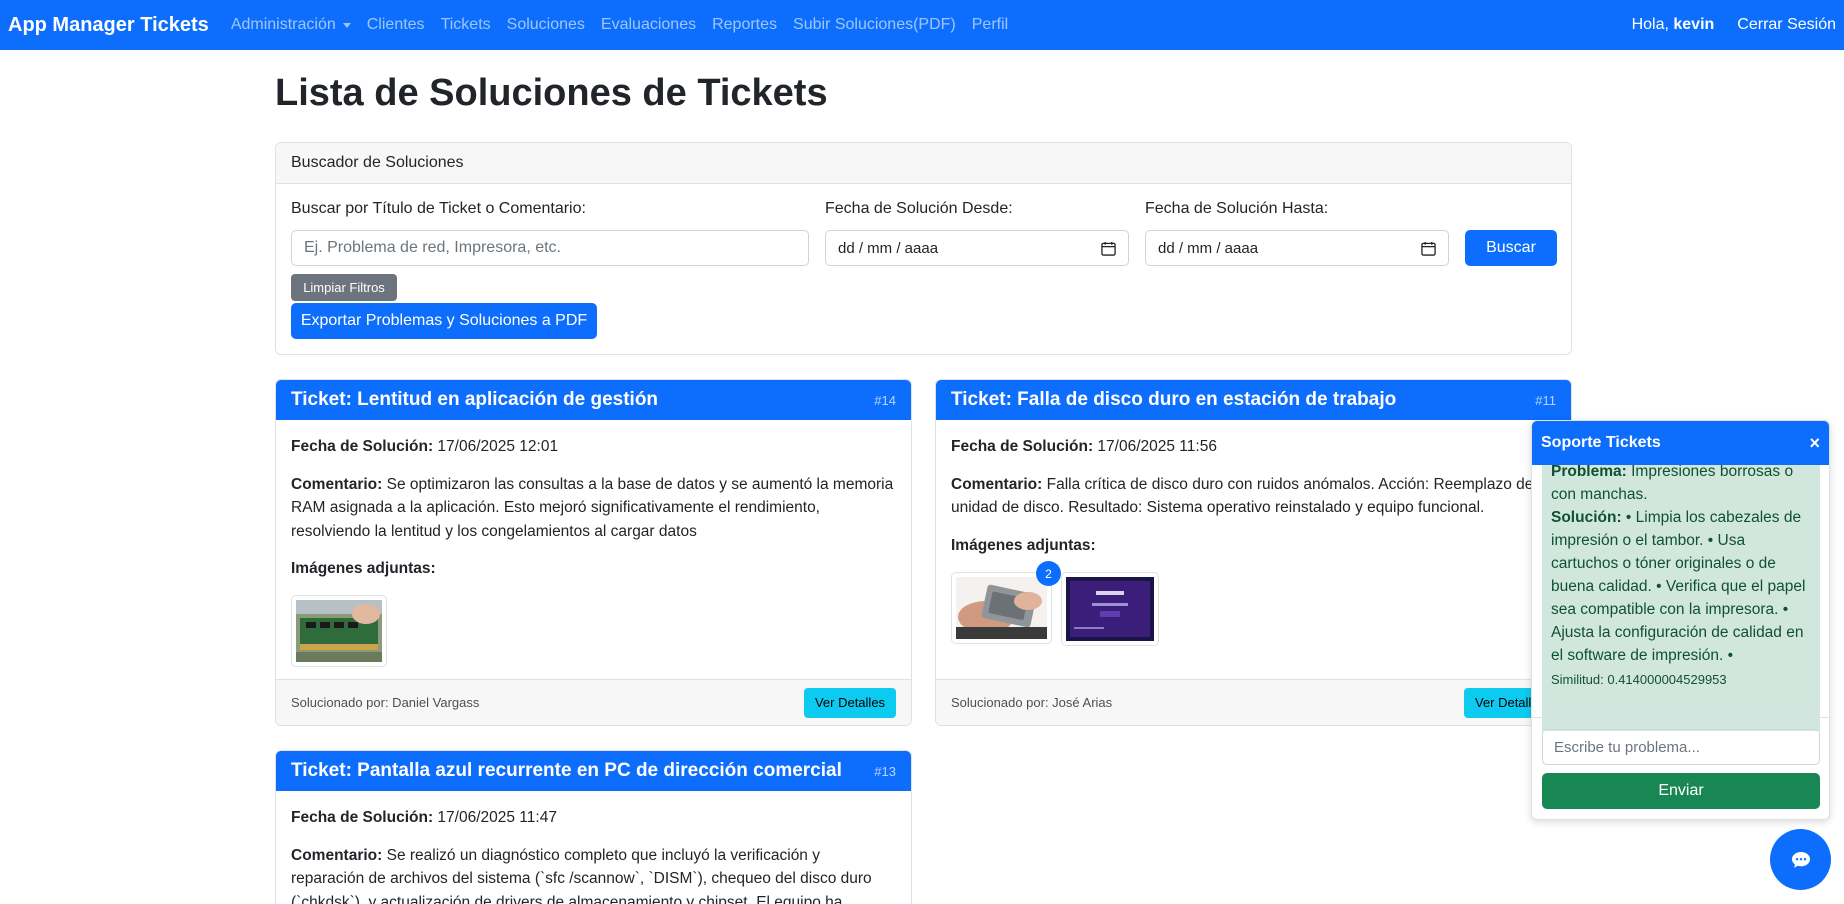 Image resolution: width=1844 pixels, height=904 pixels. Describe the element at coordinates (850, 702) in the screenshot. I see `view-details-button: Ver Detalles` at that location.